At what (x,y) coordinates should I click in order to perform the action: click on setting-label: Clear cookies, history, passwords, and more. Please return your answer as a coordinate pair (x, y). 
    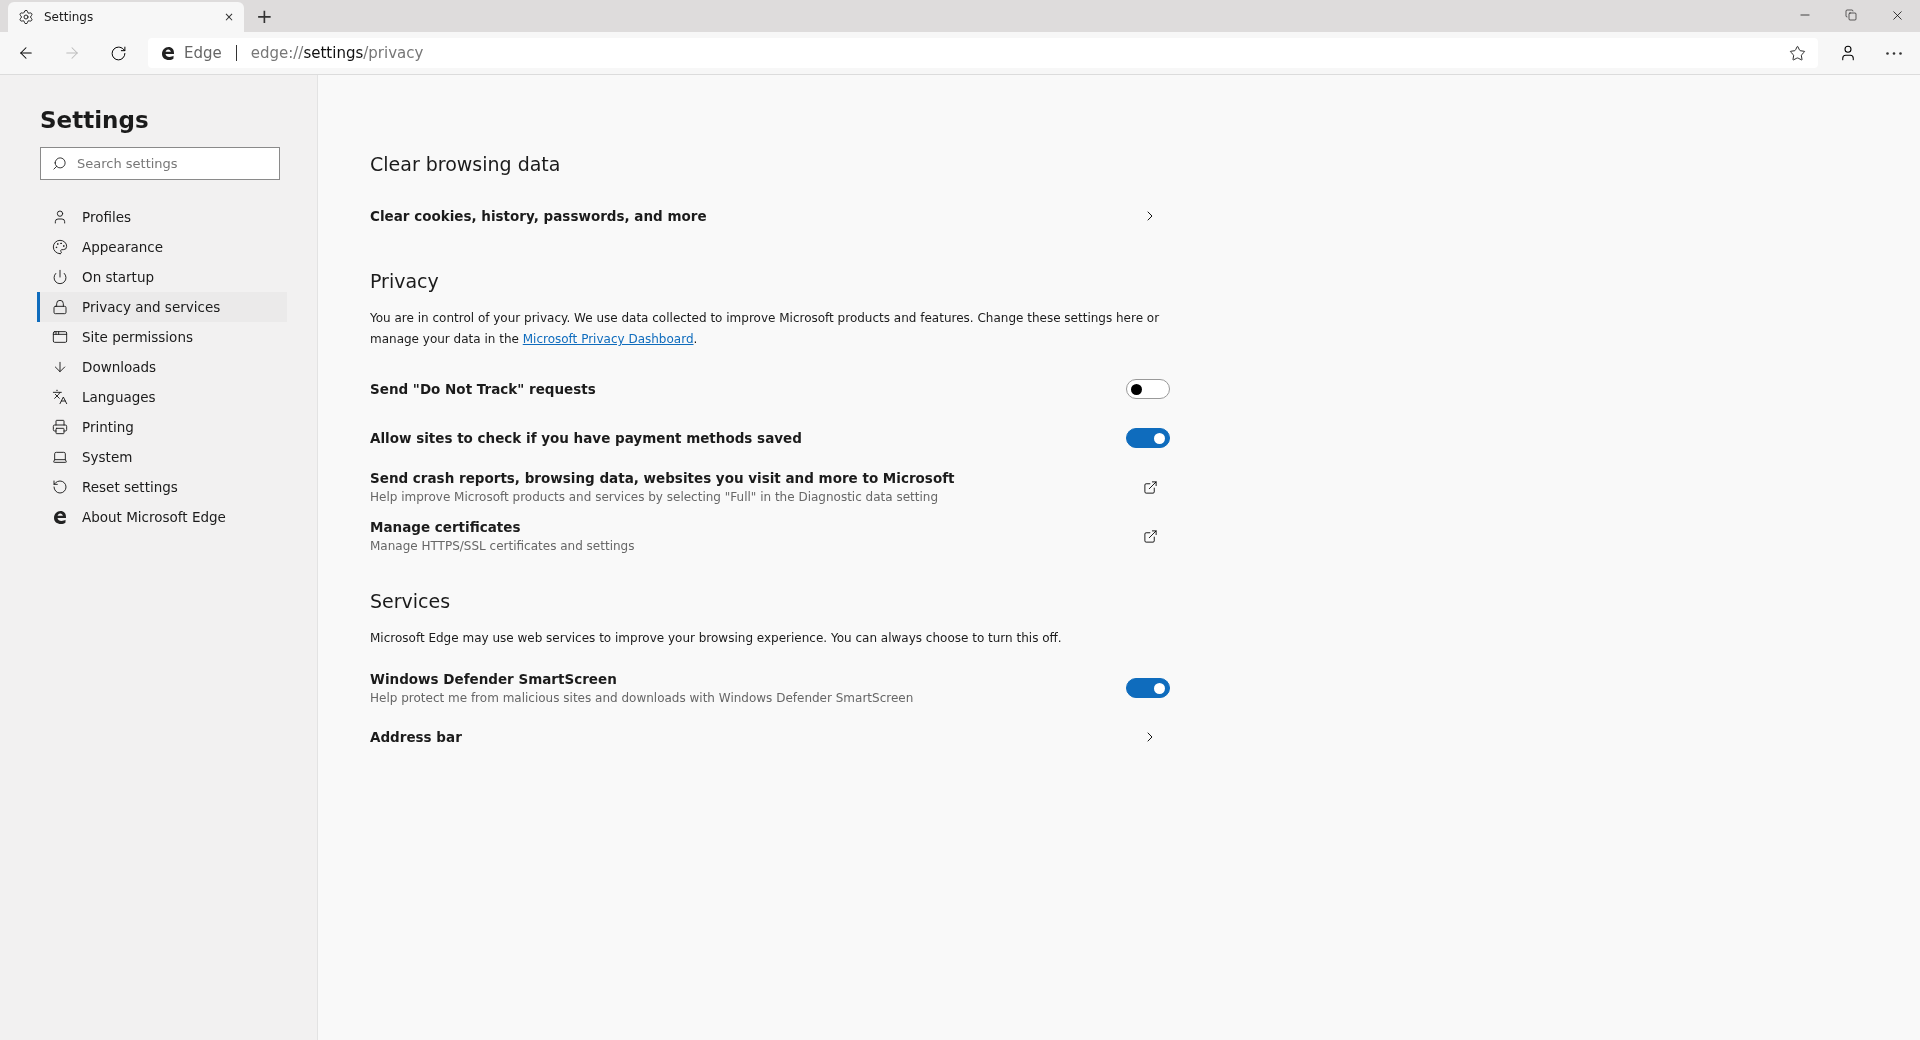
    Looking at the image, I should click on (539, 216).